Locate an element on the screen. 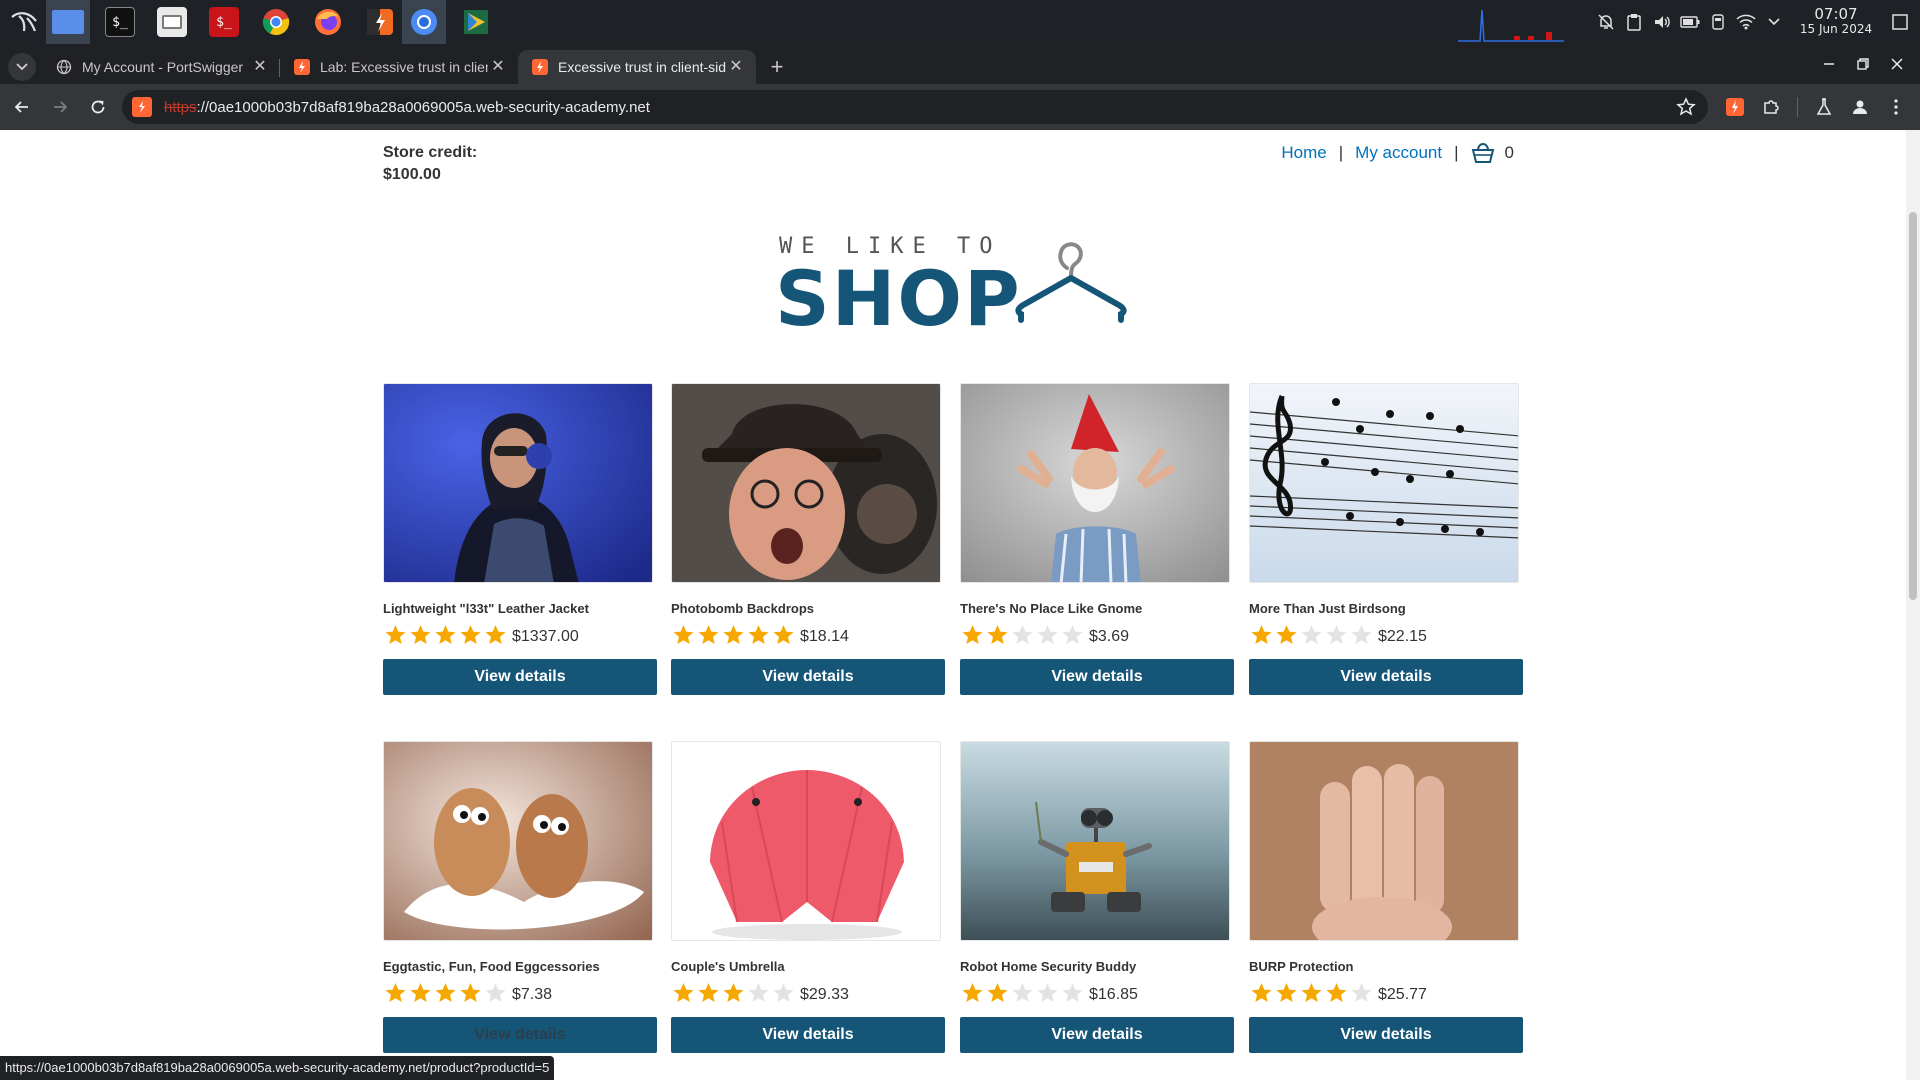  gnome-image is located at coordinates (1095, 483).